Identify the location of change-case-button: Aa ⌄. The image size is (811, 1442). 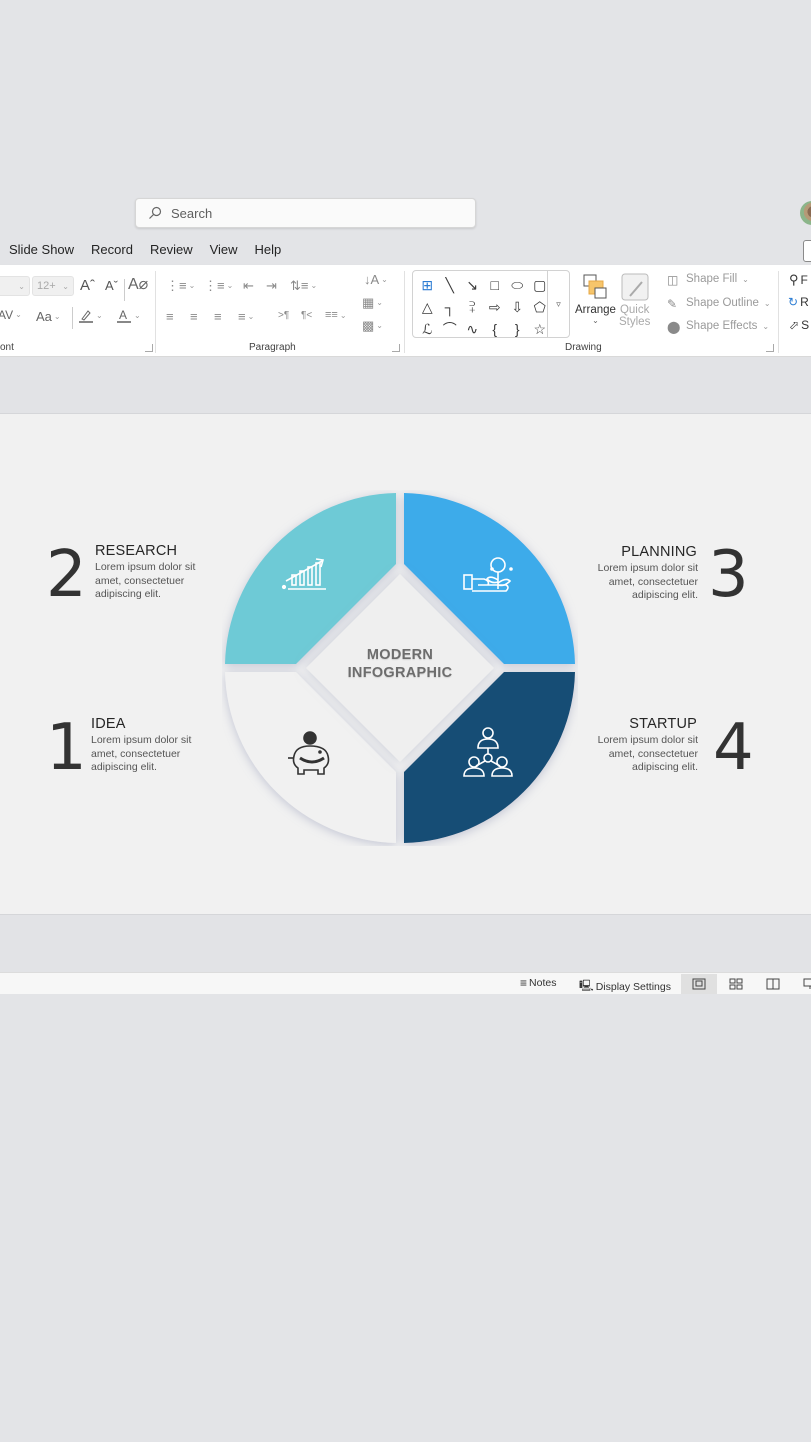
(48, 316).